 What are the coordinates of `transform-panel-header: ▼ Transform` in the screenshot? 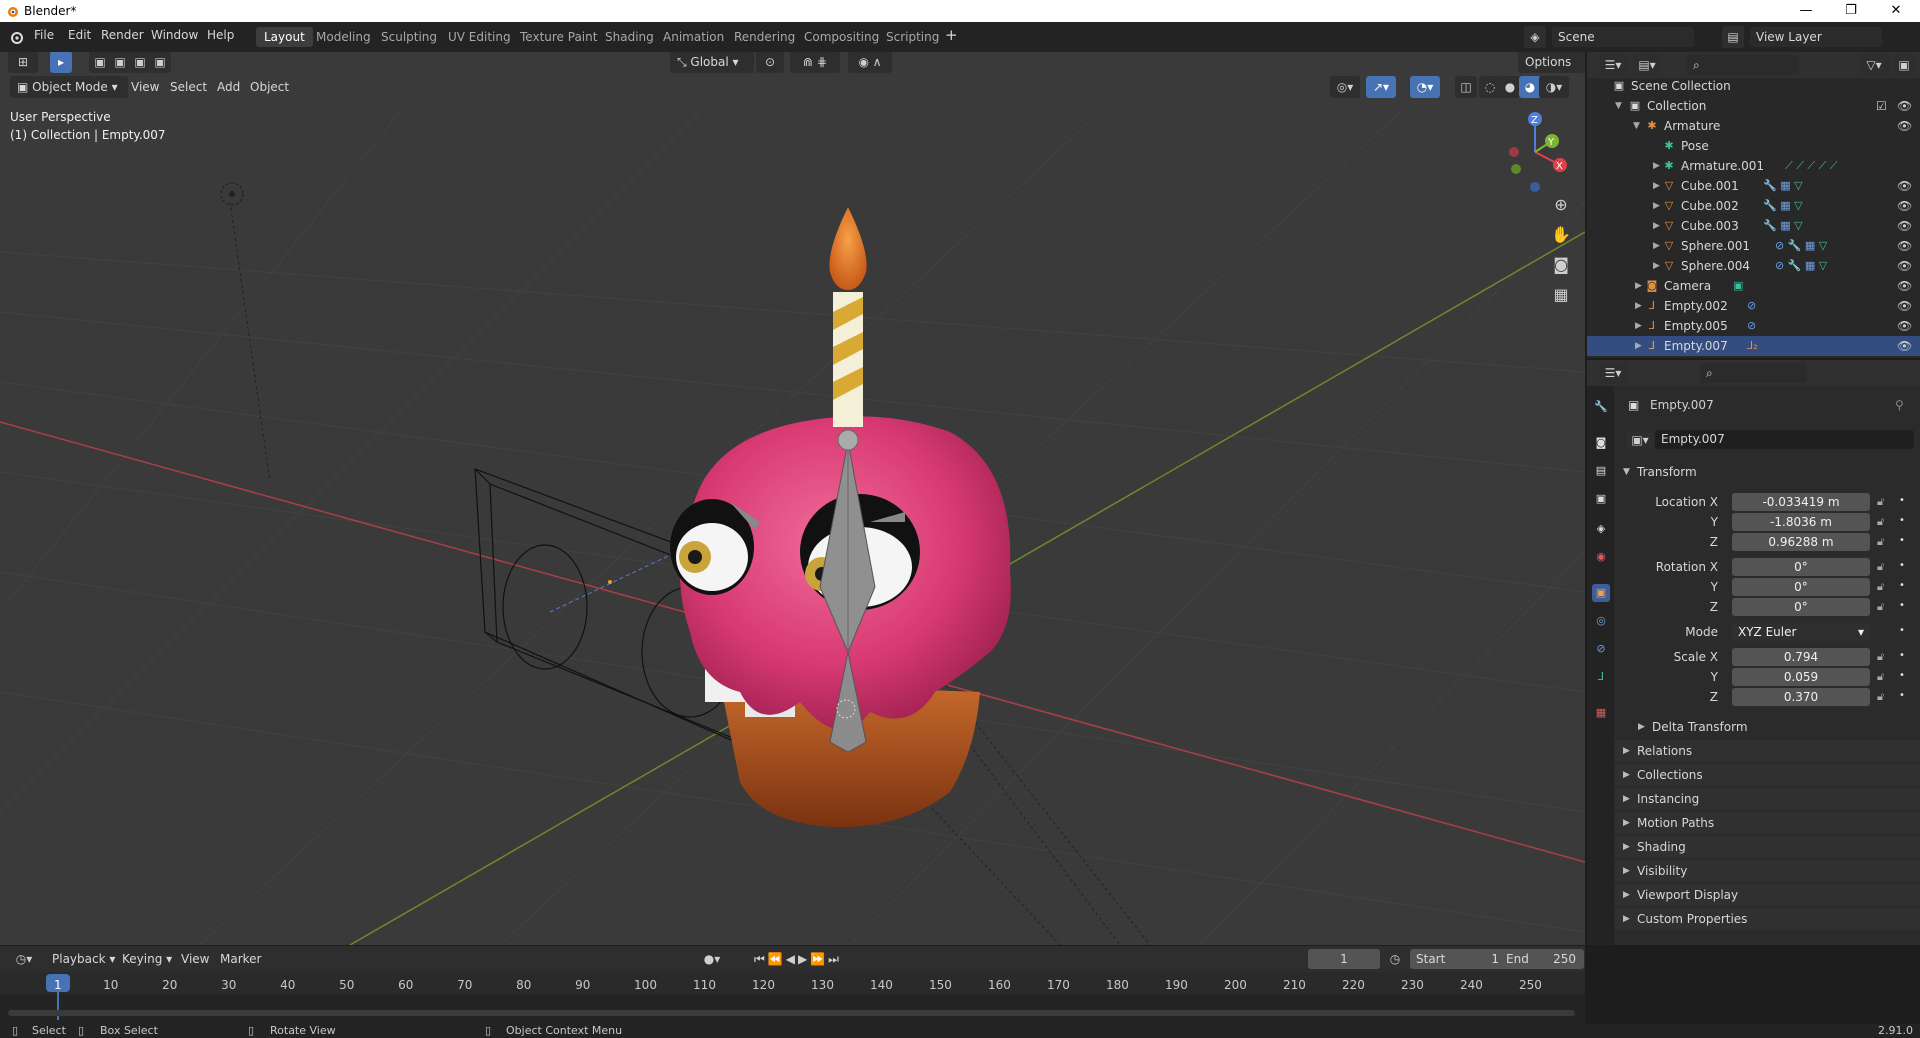 It's located at (1767, 472).